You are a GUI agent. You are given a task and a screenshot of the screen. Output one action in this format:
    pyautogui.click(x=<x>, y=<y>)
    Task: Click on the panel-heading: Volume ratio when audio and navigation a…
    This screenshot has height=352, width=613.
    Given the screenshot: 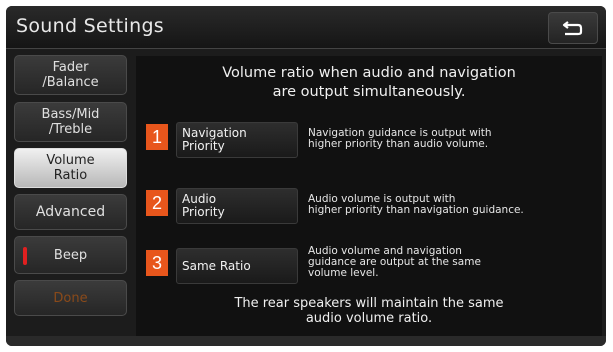 What is the action you would take?
    pyautogui.click(x=369, y=83)
    